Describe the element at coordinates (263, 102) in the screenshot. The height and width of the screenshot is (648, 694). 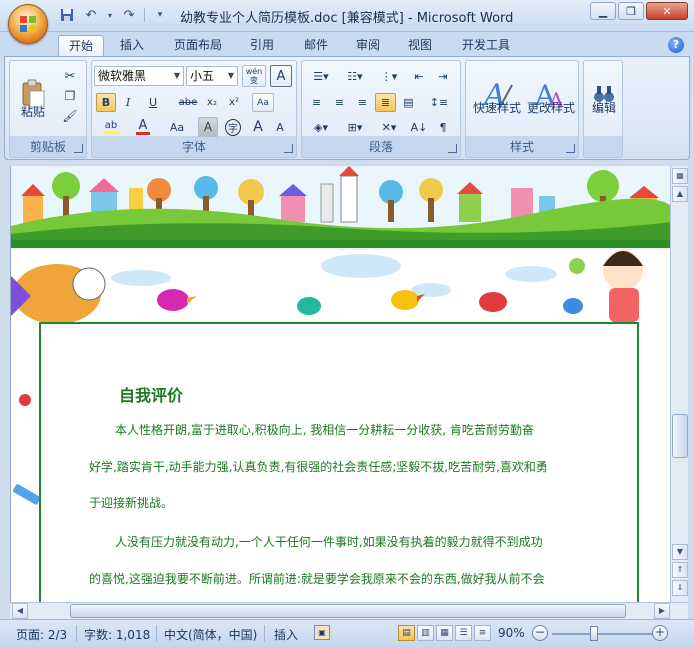
I see `clear-formatting-button: Aa` at that location.